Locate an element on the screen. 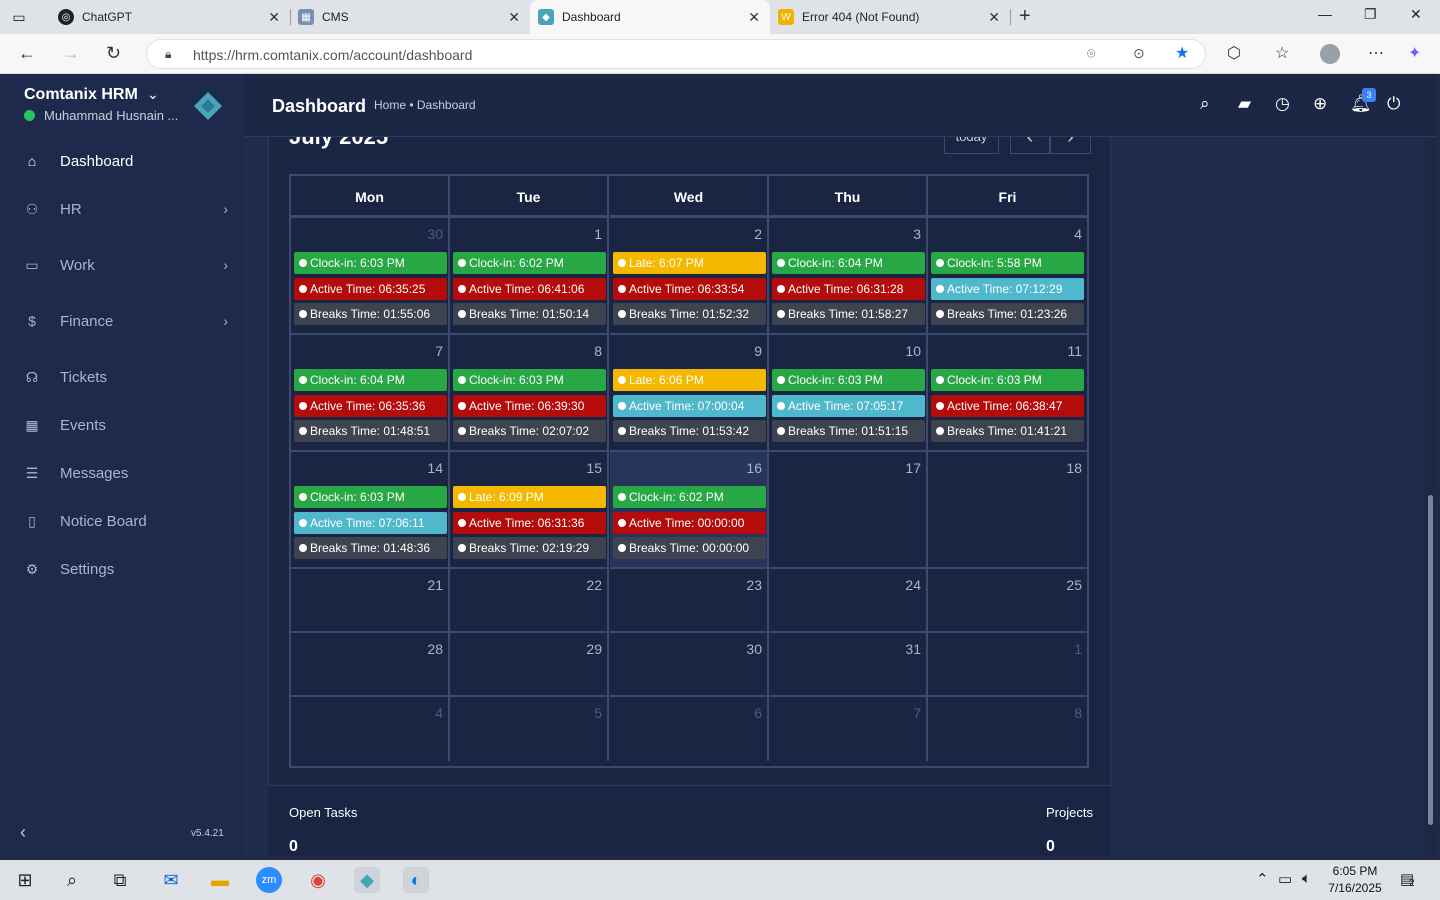 Image resolution: width=1440 pixels, height=900 pixels. favorite-star-icon: ★ is located at coordinates (1182, 53).